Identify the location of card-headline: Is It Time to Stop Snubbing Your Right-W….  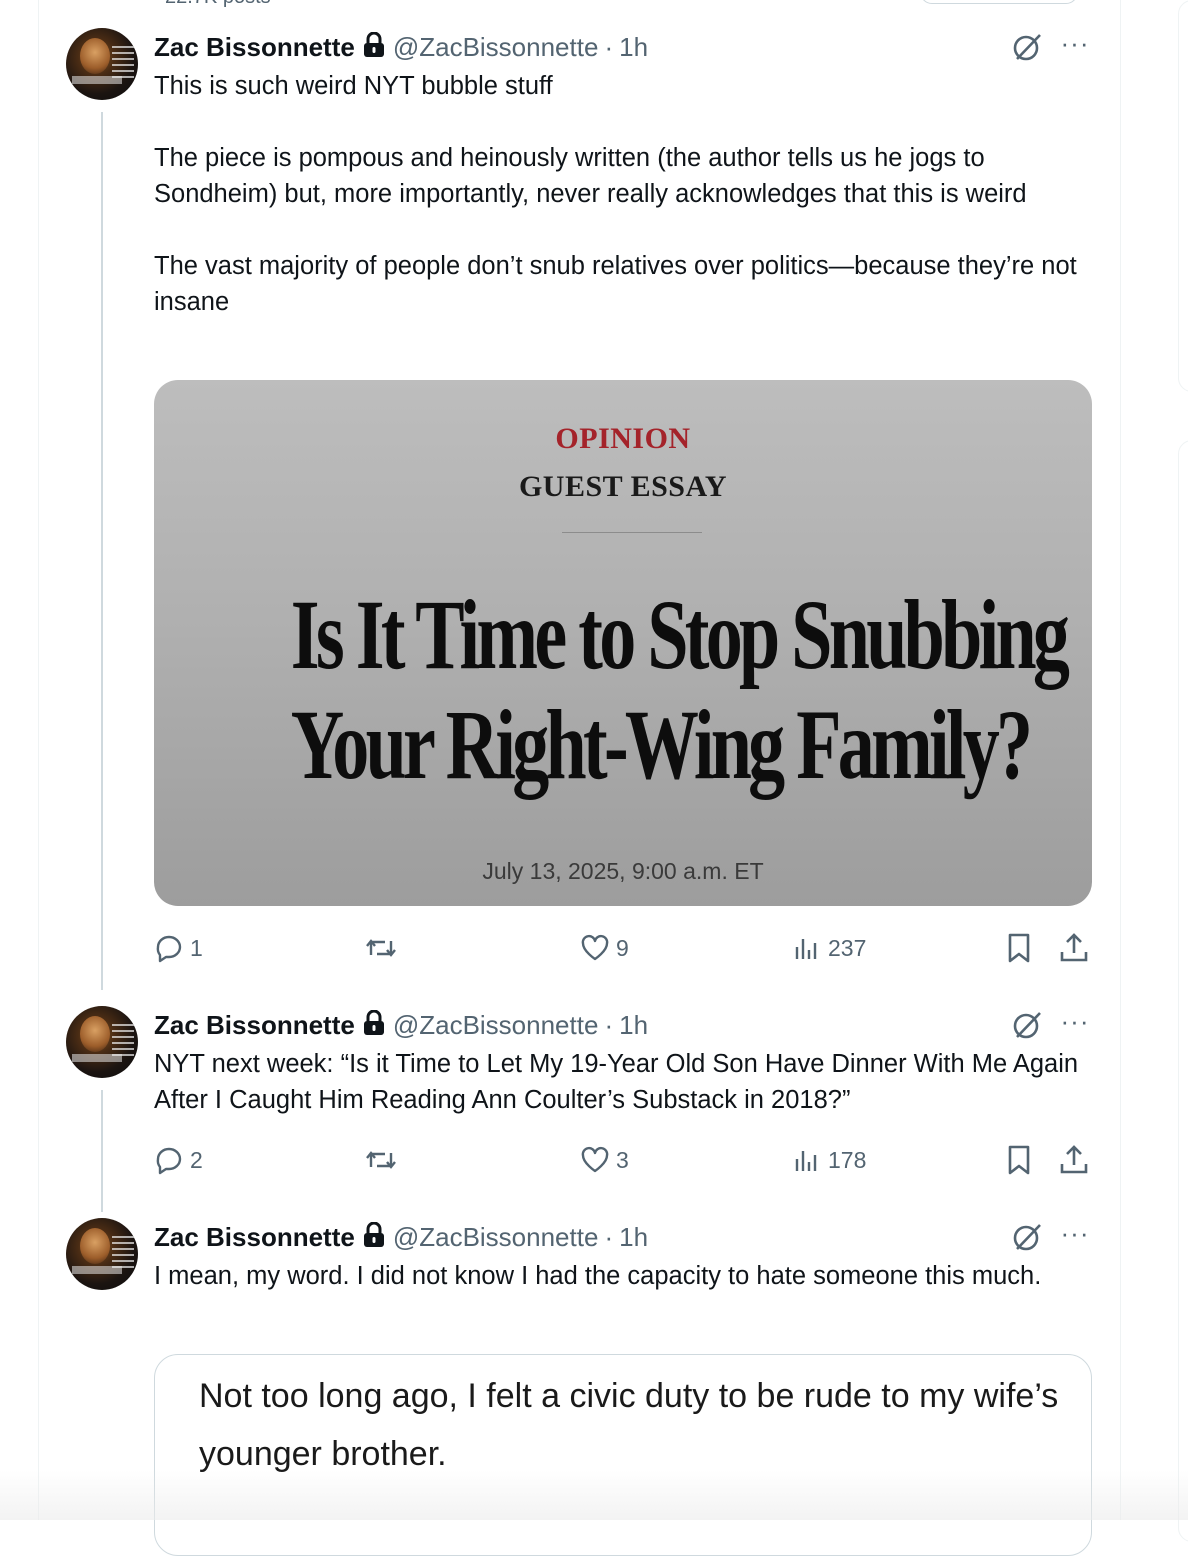
(680, 689).